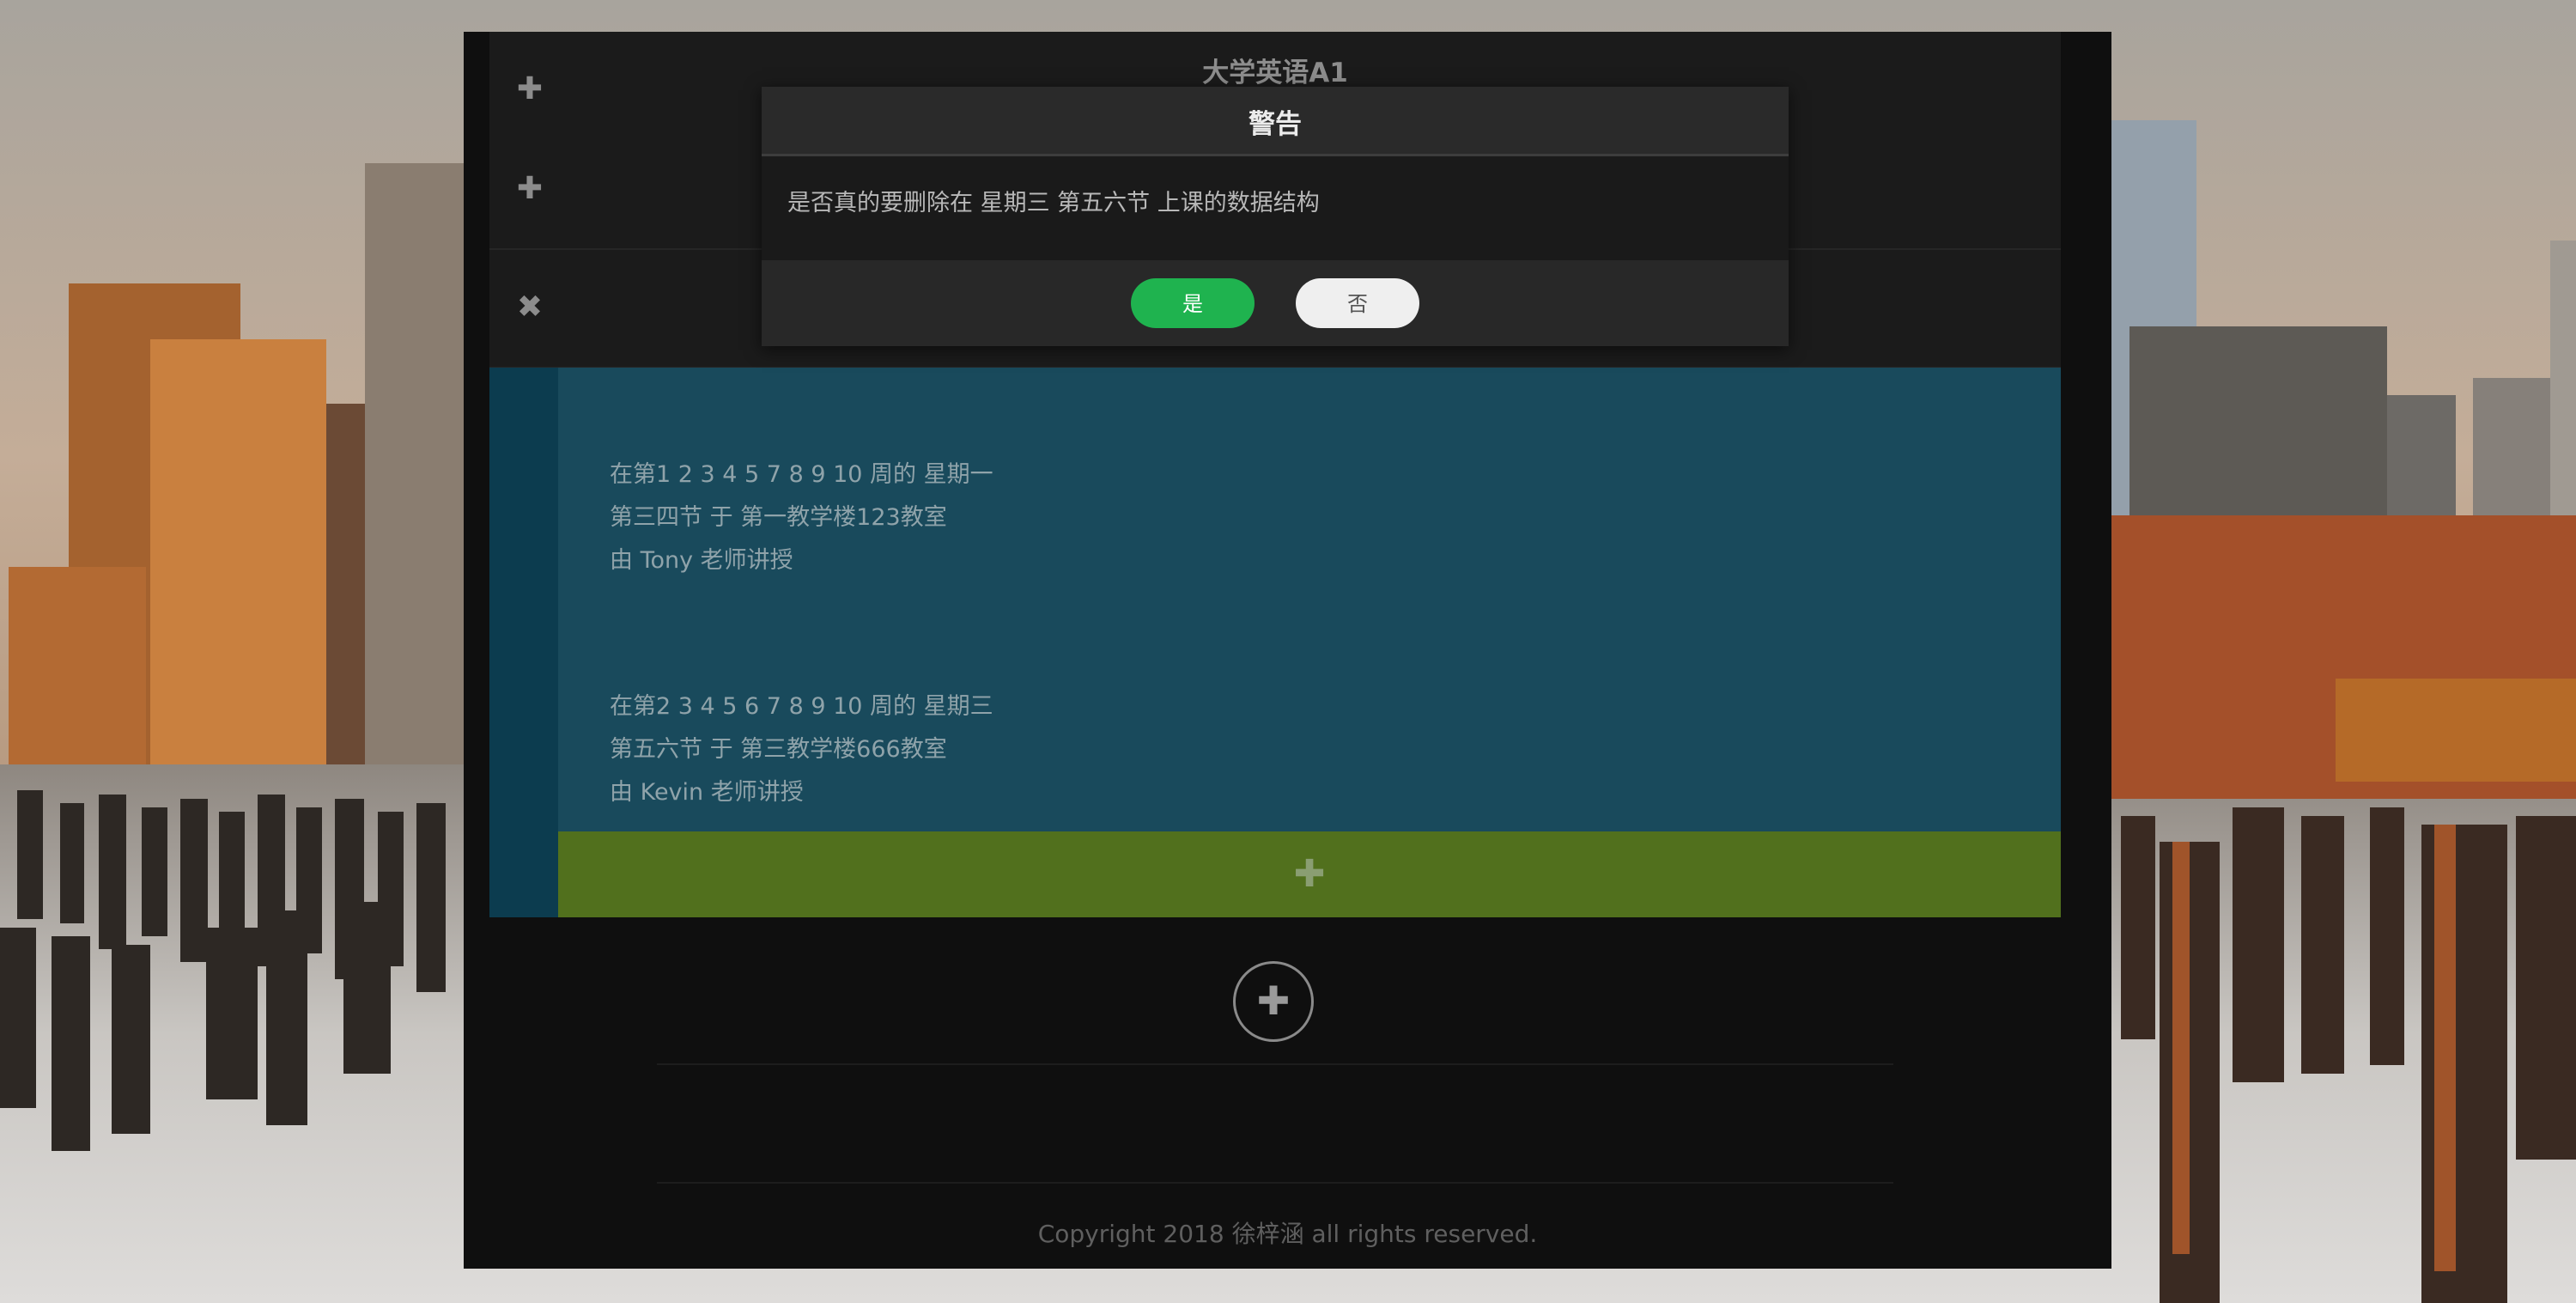 The image size is (2576, 1303). Describe the element at coordinates (779, 750) in the screenshot. I see `session-location: 第五六节 于 第三教学楼666教室` at that location.